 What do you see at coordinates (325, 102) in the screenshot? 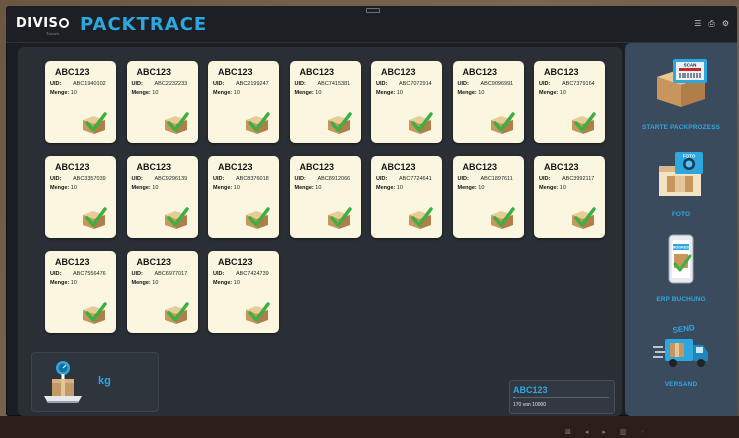
I see `package-card: ABC123 UID: ABC7415381 Menge: 10` at bounding box center [325, 102].